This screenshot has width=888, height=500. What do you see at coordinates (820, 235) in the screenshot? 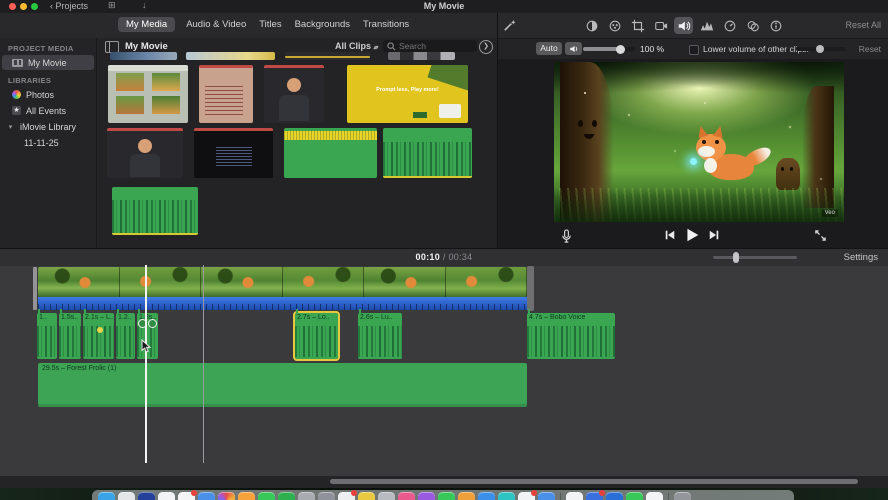
I see `fullscreen-icon` at bounding box center [820, 235].